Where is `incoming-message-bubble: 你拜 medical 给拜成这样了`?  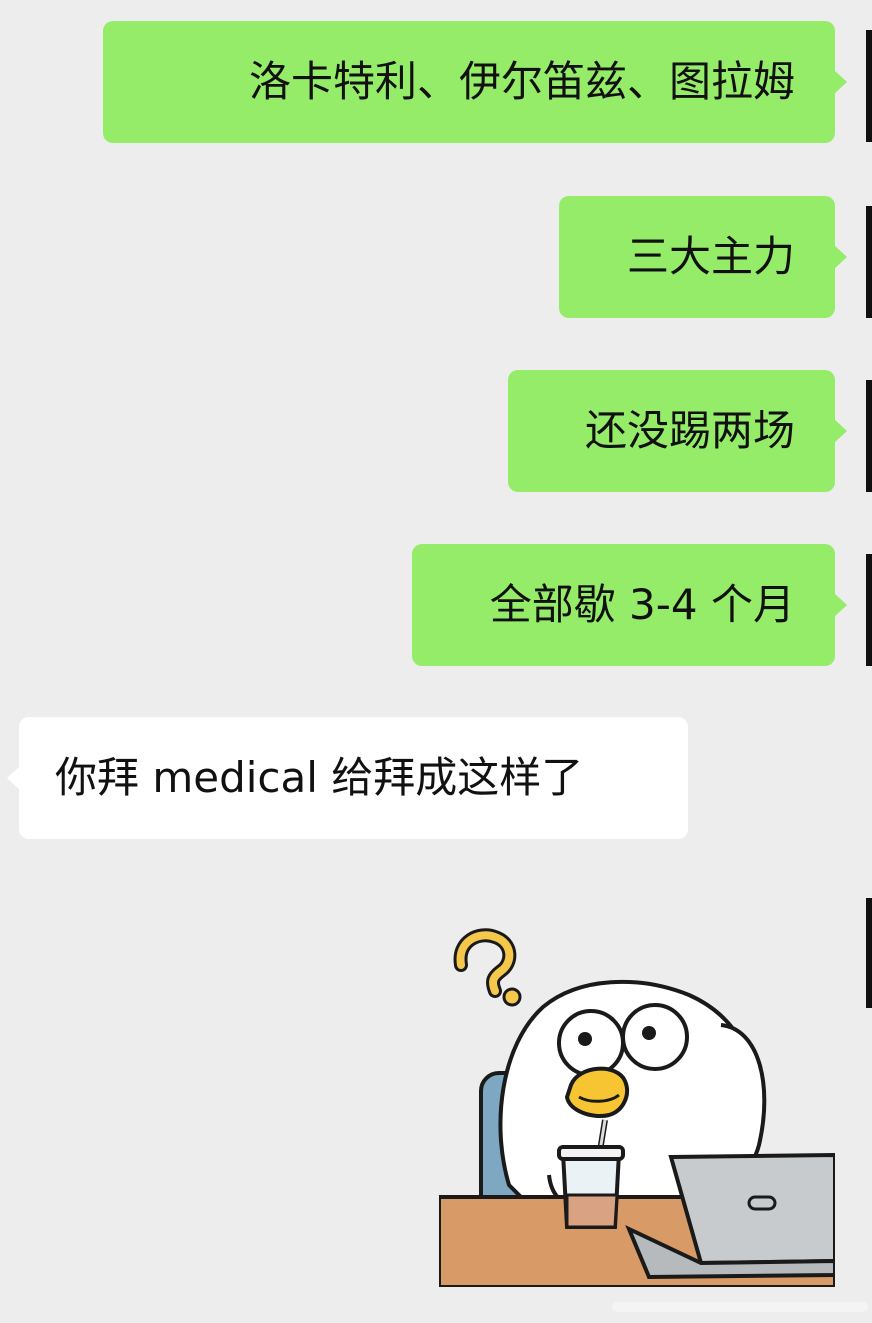 incoming-message-bubble: 你拜 medical 给拜成这样了 is located at coordinates (347, 778).